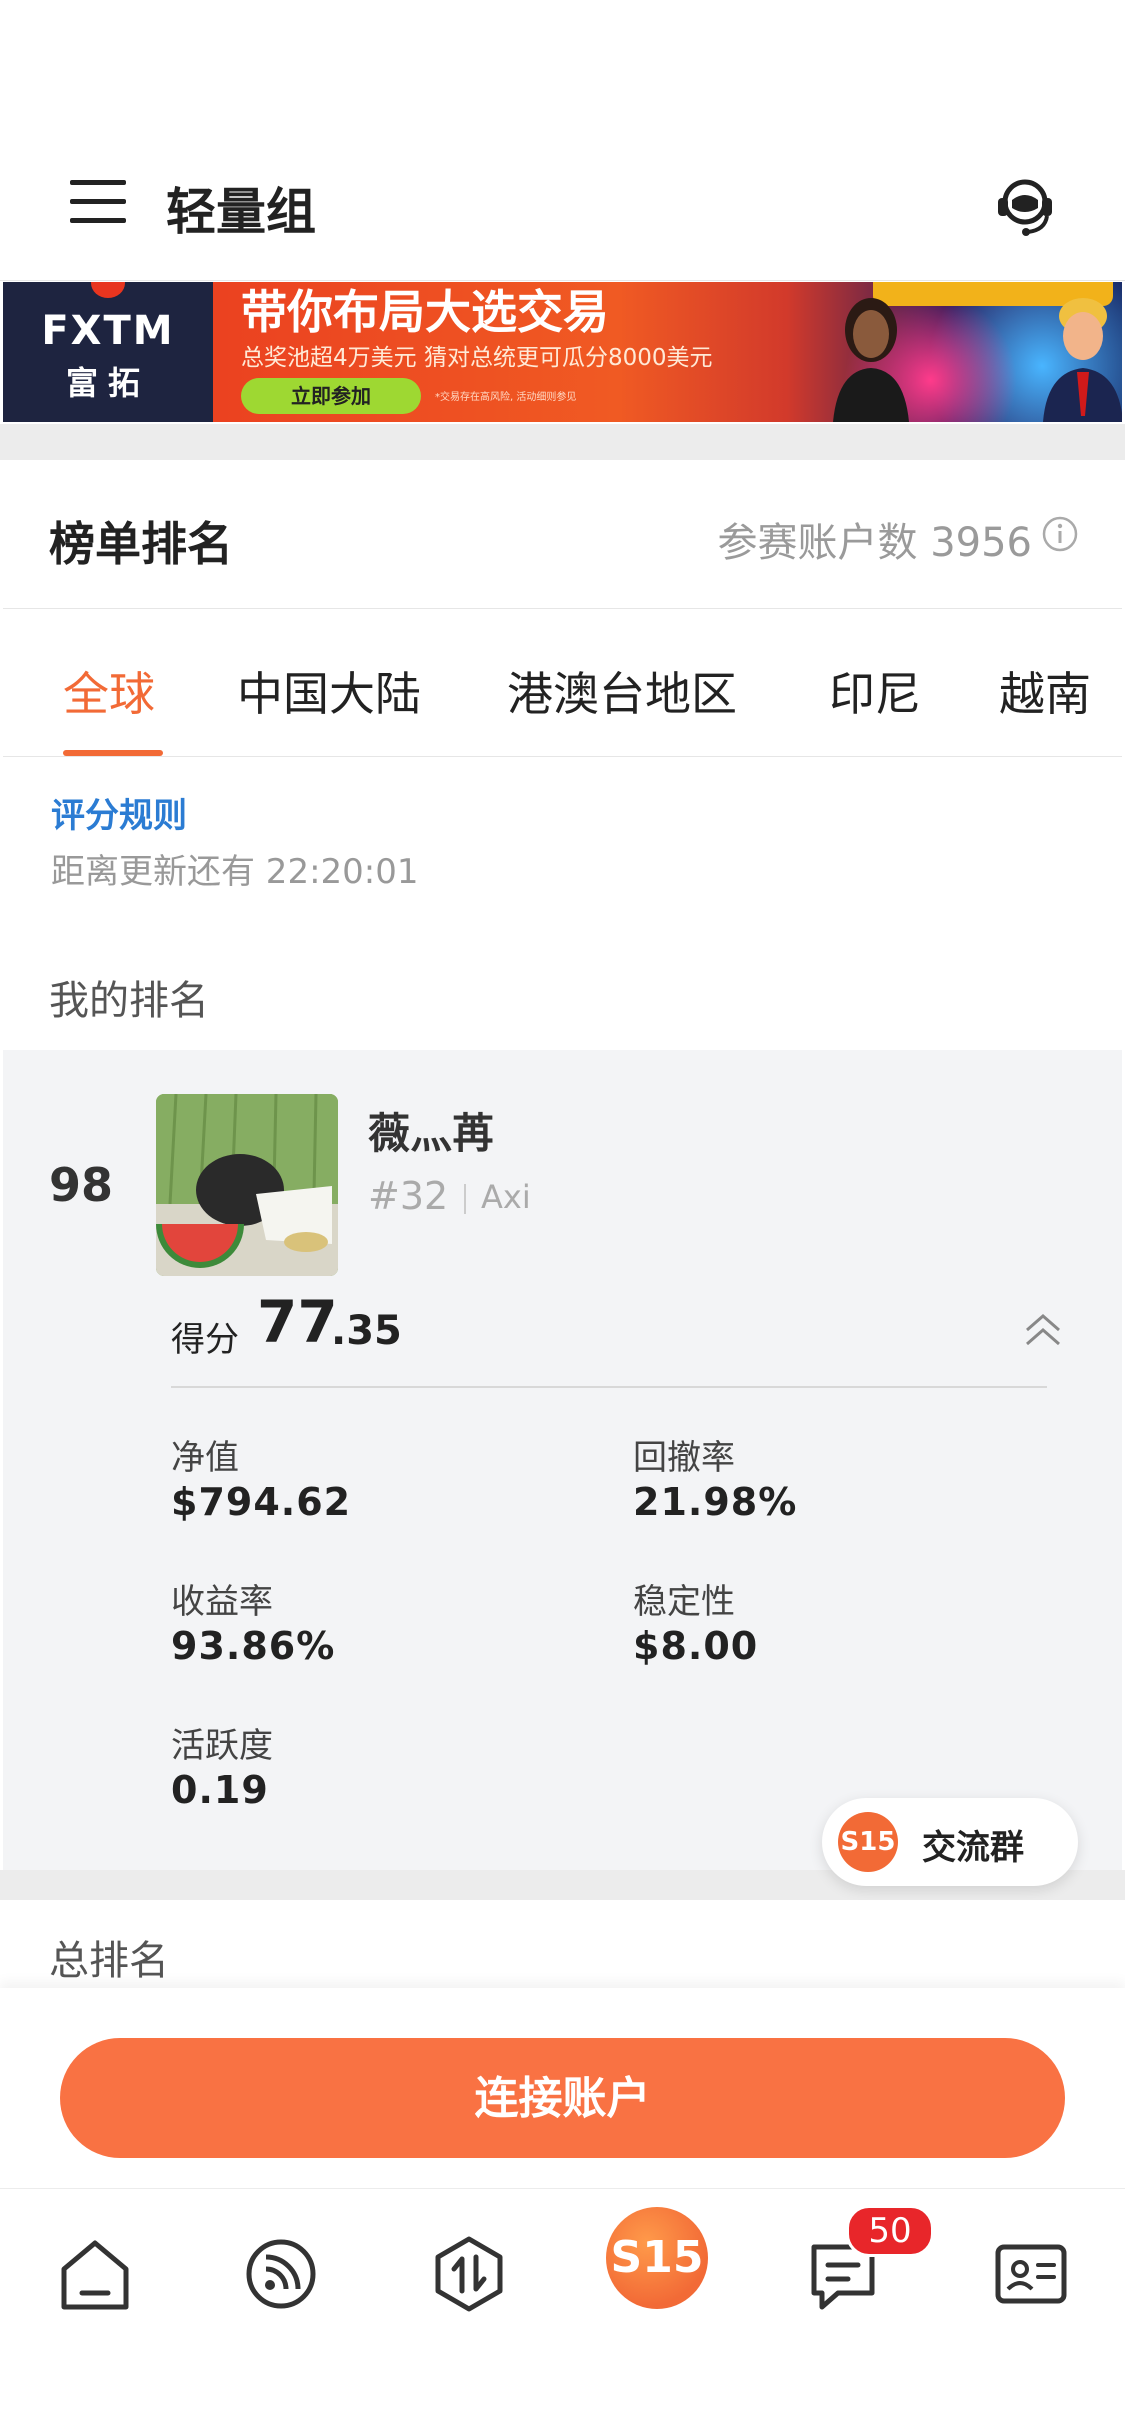  I want to click on active-tab-indicator, so click(113, 753).